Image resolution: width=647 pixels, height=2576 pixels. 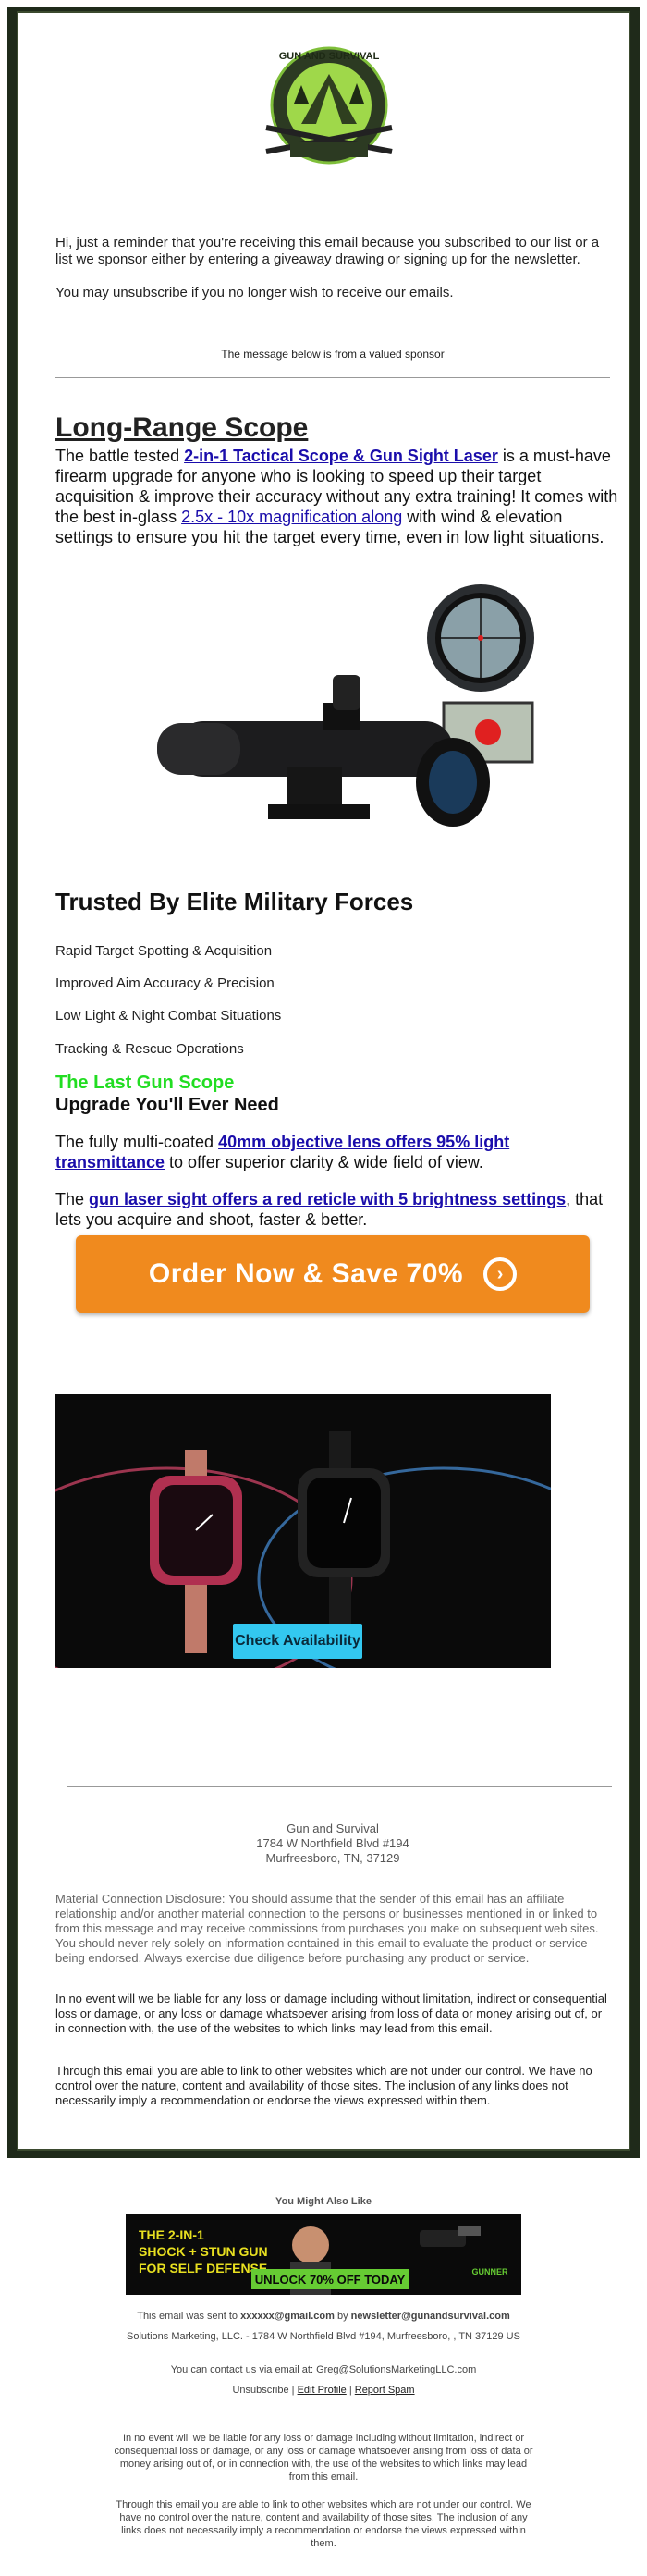 What do you see at coordinates (171, 2234) in the screenshot?
I see `ad-headline-1: THE 2-IN-1` at bounding box center [171, 2234].